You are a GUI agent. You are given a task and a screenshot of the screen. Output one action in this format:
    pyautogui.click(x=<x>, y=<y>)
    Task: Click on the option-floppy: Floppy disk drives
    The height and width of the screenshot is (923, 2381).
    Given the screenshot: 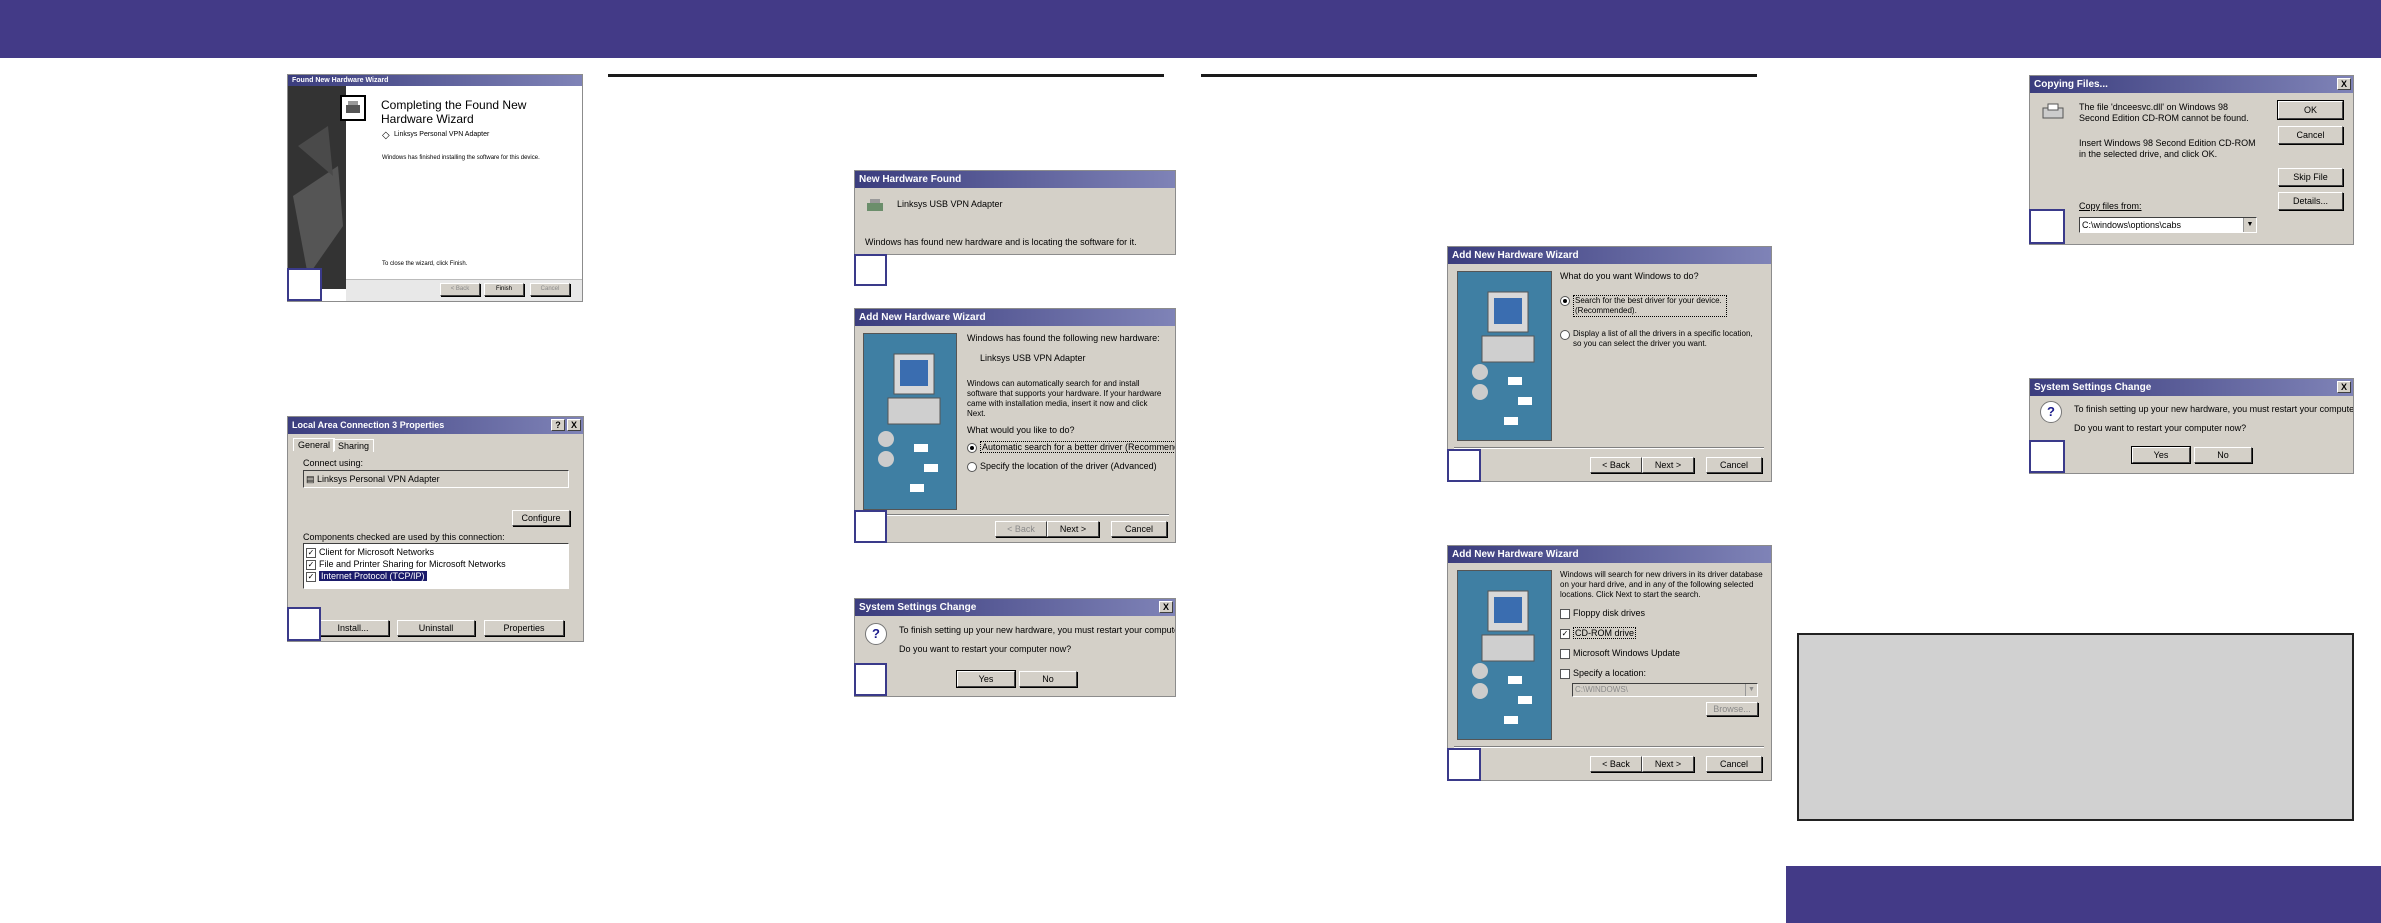 What is the action you would take?
    pyautogui.click(x=1602, y=613)
    